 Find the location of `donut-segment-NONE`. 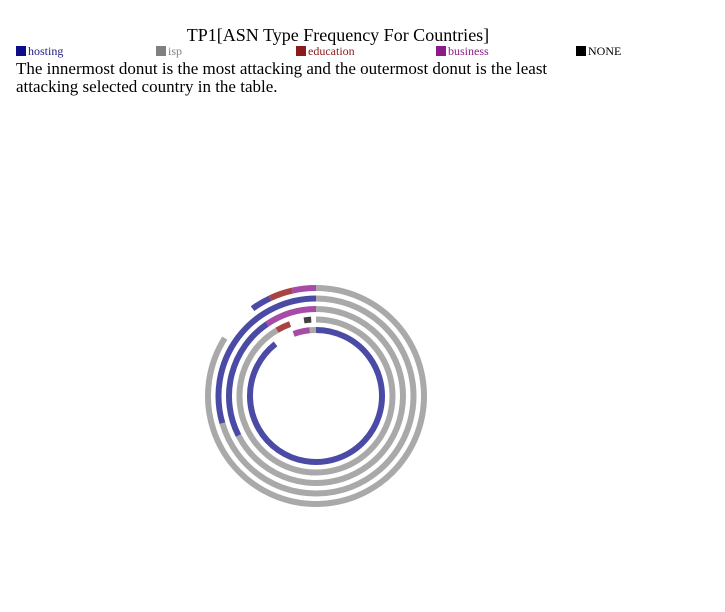

donut-segment-NONE is located at coordinates (307, 320).